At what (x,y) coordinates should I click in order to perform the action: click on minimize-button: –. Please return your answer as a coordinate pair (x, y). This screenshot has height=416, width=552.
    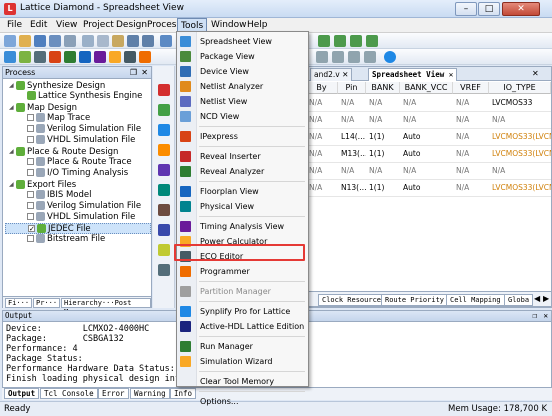
    Looking at the image, I should click on (466, 9).